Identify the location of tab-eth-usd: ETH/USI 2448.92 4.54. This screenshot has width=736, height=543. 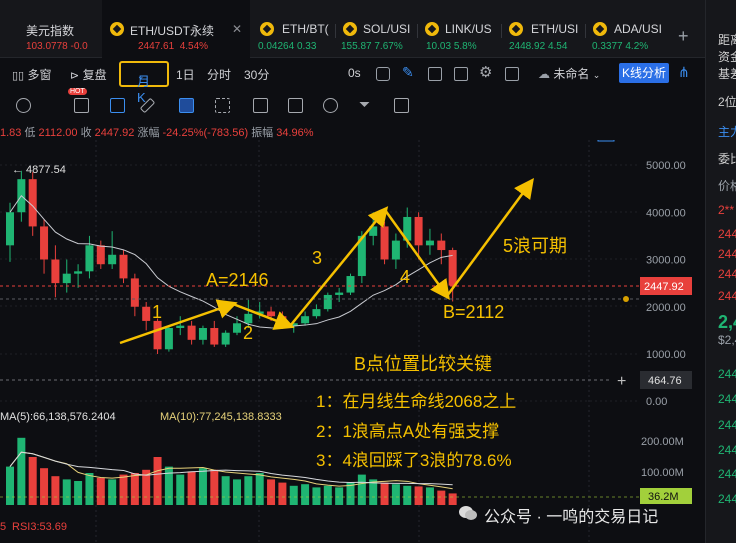
(542, 29).